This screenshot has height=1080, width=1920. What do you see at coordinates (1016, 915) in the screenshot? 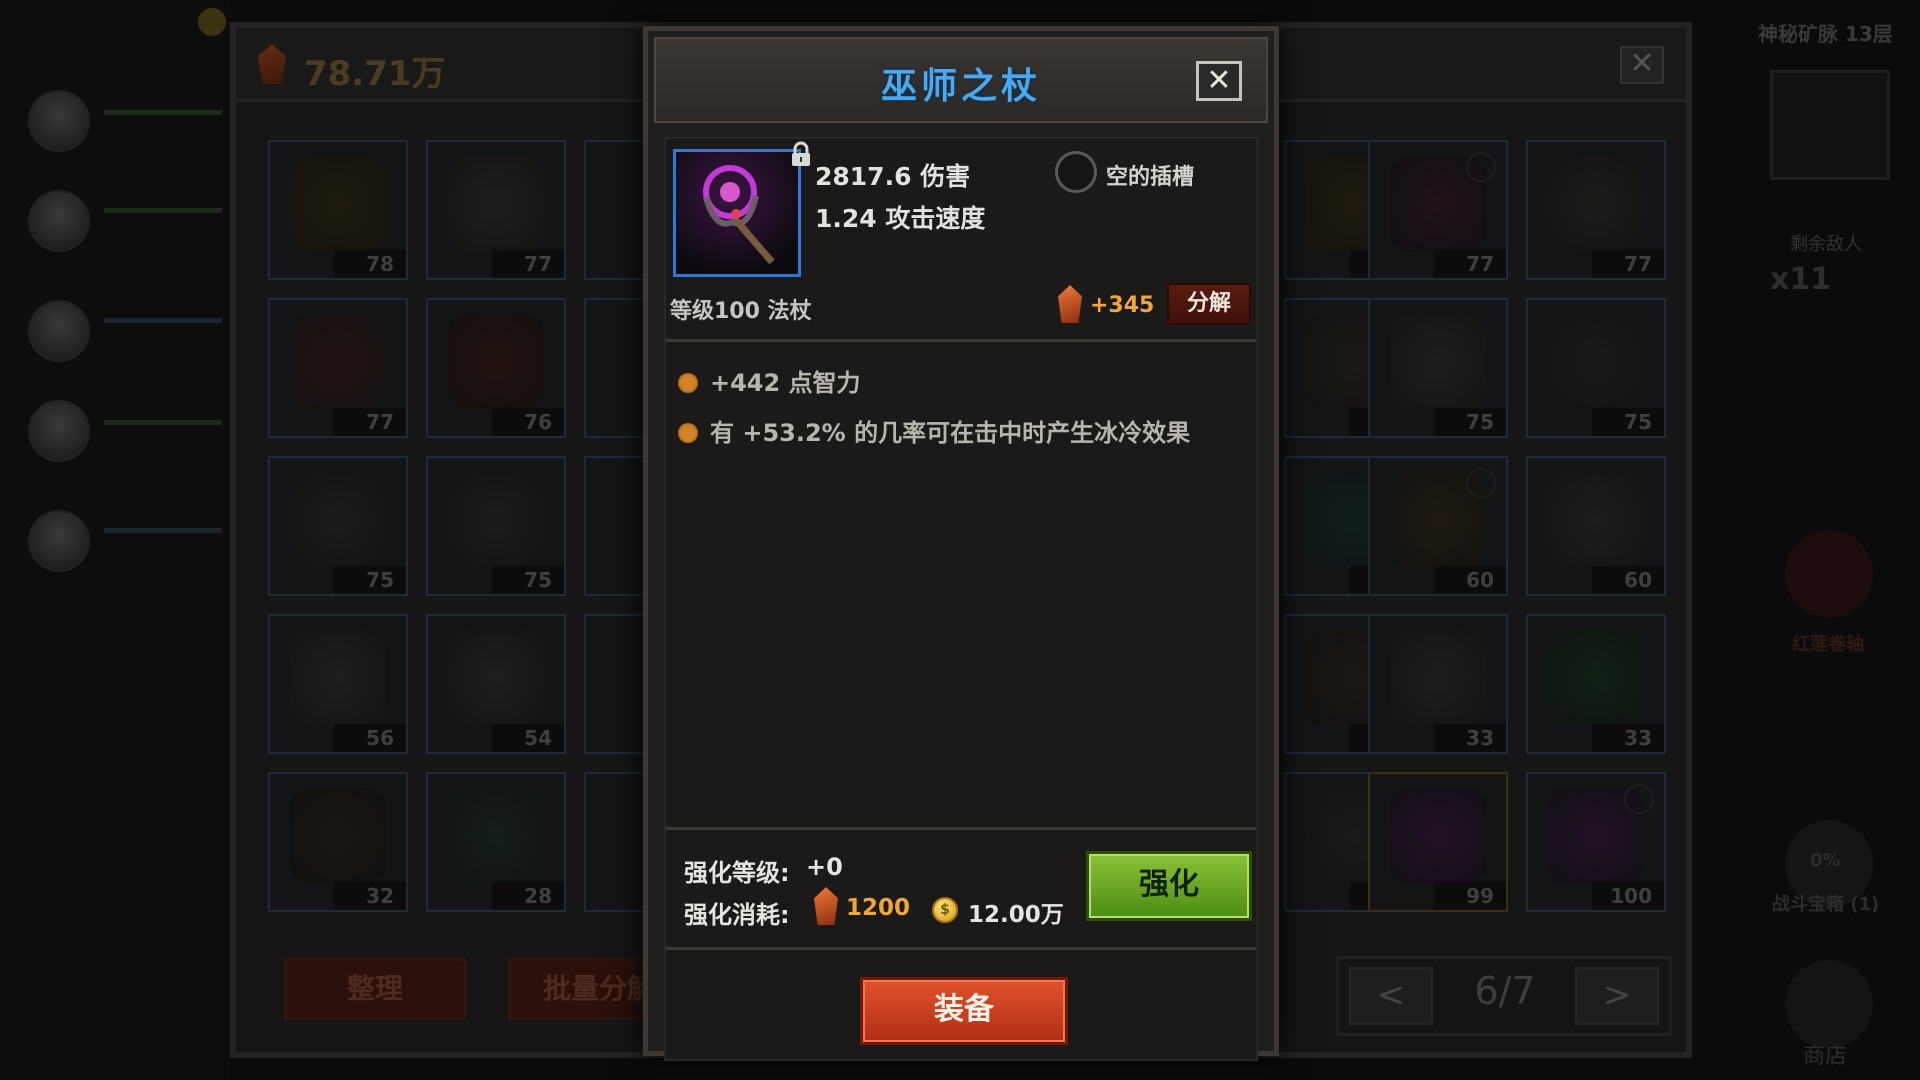
I see `enhance-cost-gold: 12.00万` at bounding box center [1016, 915].